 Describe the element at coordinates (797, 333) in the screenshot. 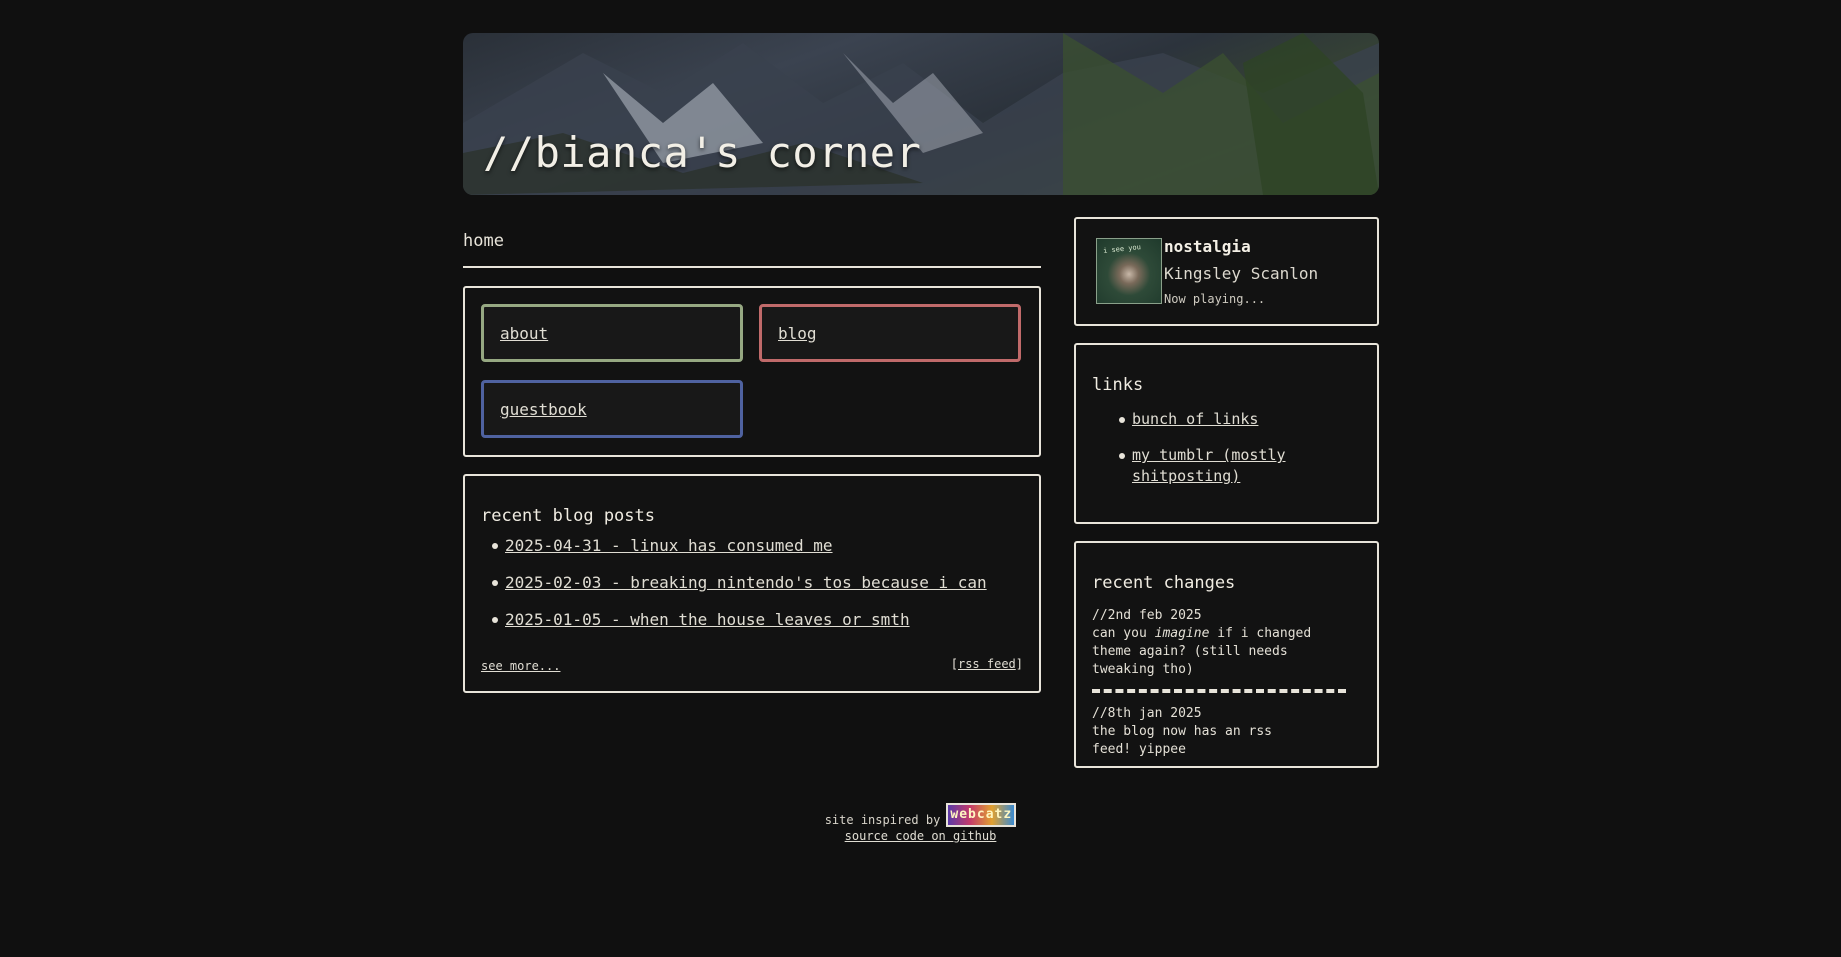

I see `nav-blog-link: blog` at that location.